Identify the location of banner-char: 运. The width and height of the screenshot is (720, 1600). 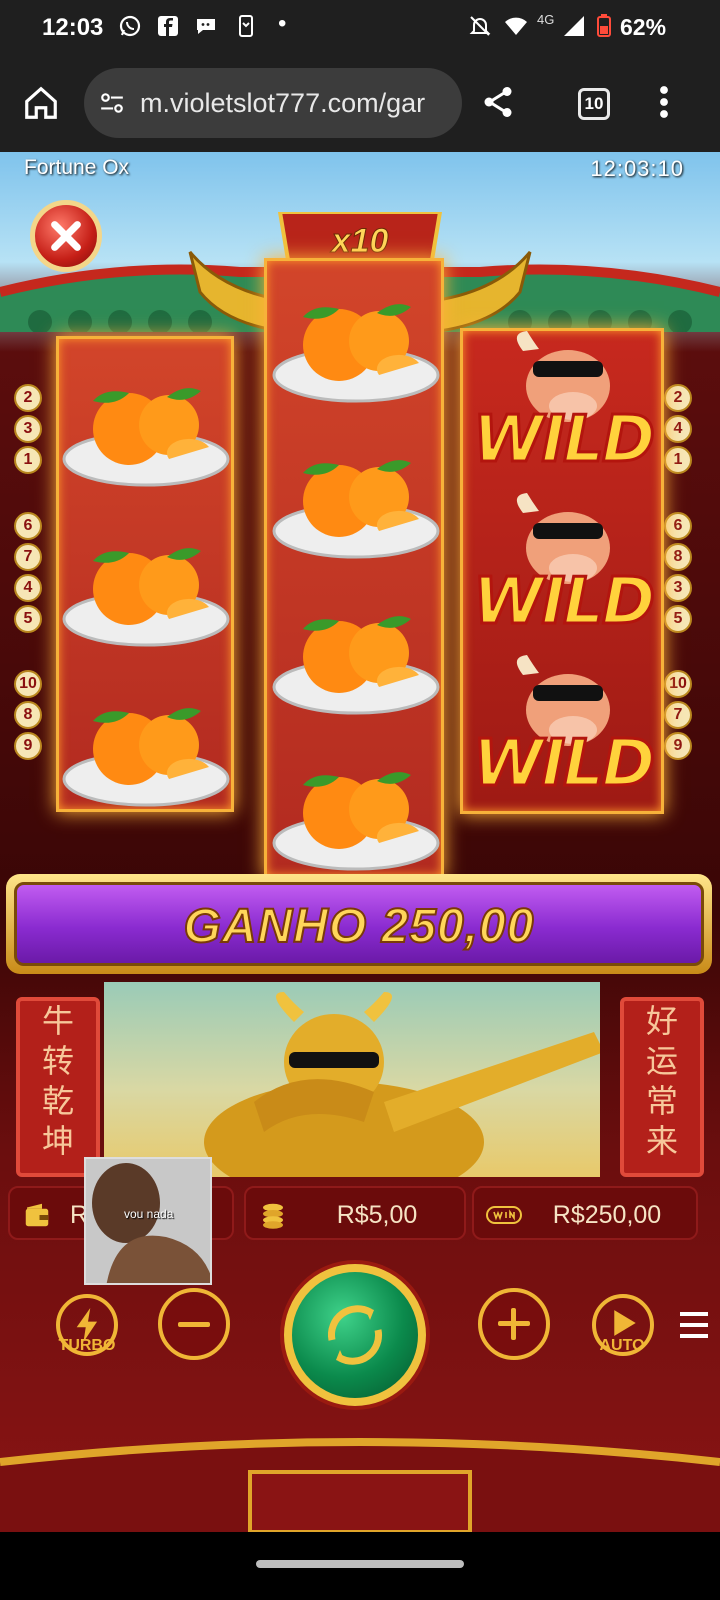
(661, 1061).